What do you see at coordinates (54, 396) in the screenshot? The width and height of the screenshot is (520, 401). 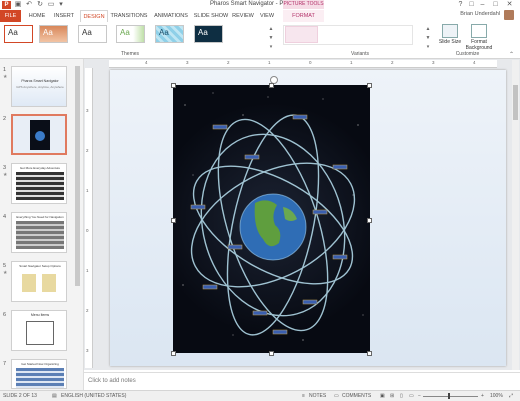 I see `spelling-icon: ▤` at bounding box center [54, 396].